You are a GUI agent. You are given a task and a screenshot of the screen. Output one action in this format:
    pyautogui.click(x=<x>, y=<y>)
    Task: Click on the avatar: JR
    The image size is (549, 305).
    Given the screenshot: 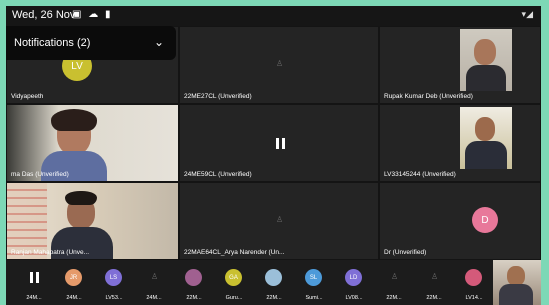 What is the action you would take?
    pyautogui.click(x=73, y=277)
    